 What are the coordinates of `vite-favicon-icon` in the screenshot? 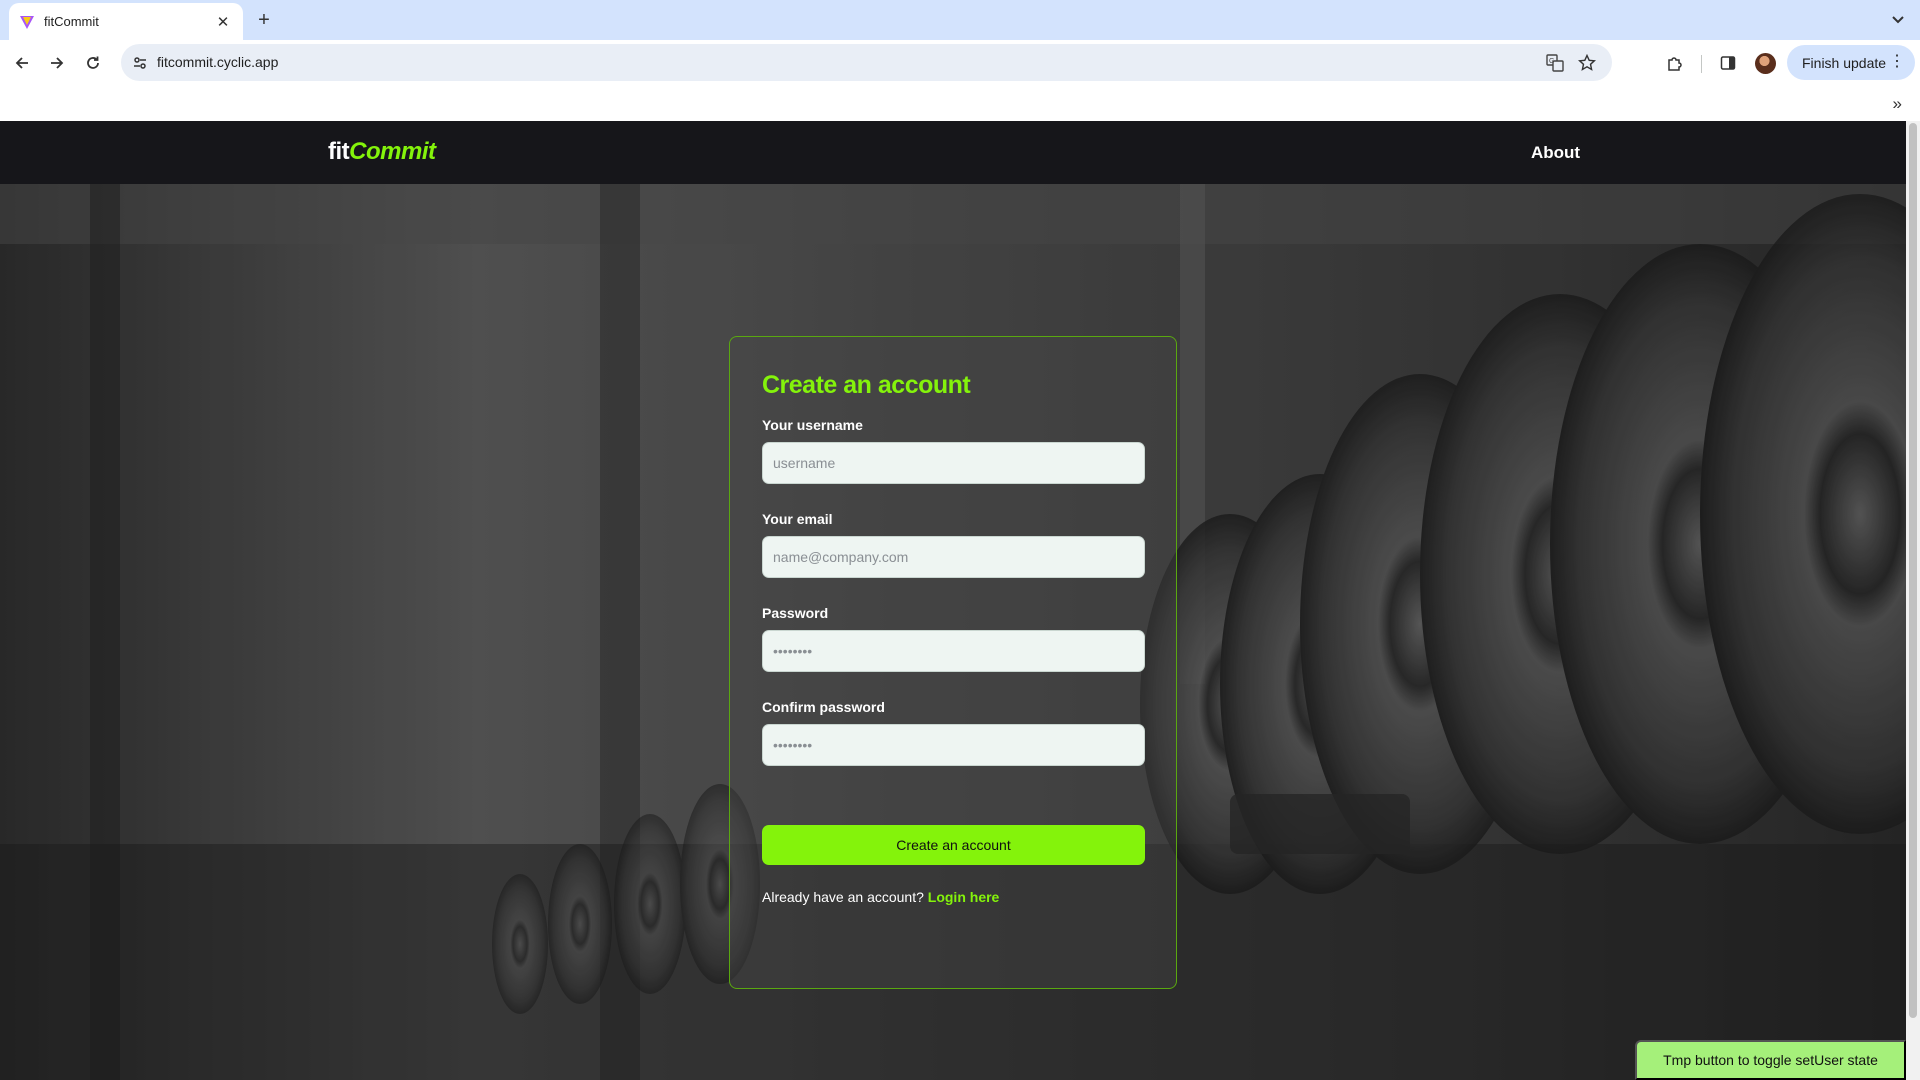 It's located at (27, 22).